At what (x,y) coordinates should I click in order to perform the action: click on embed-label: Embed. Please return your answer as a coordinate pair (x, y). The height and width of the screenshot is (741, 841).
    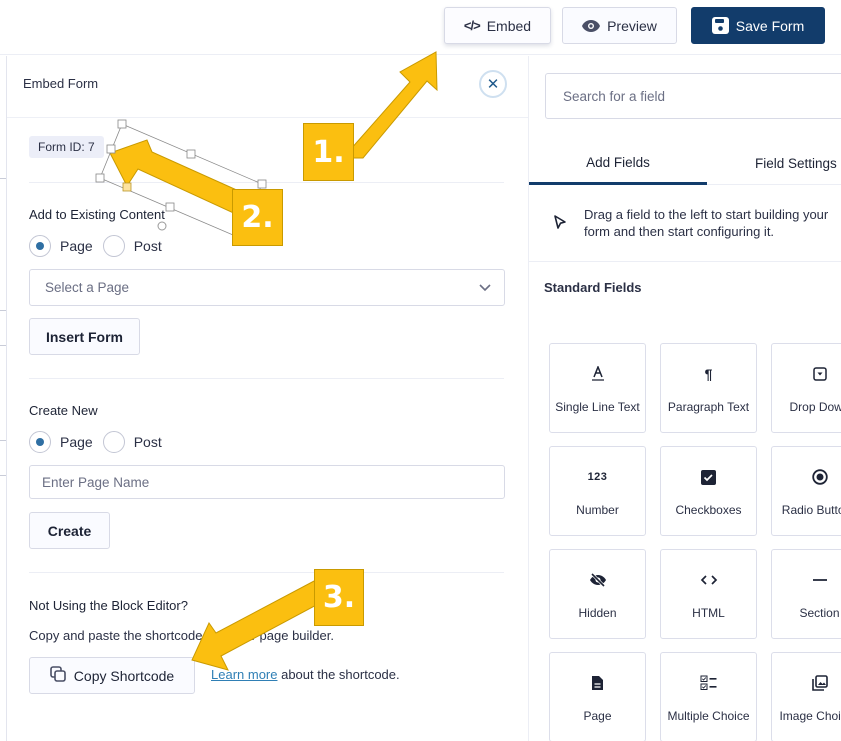
    Looking at the image, I should click on (509, 25).